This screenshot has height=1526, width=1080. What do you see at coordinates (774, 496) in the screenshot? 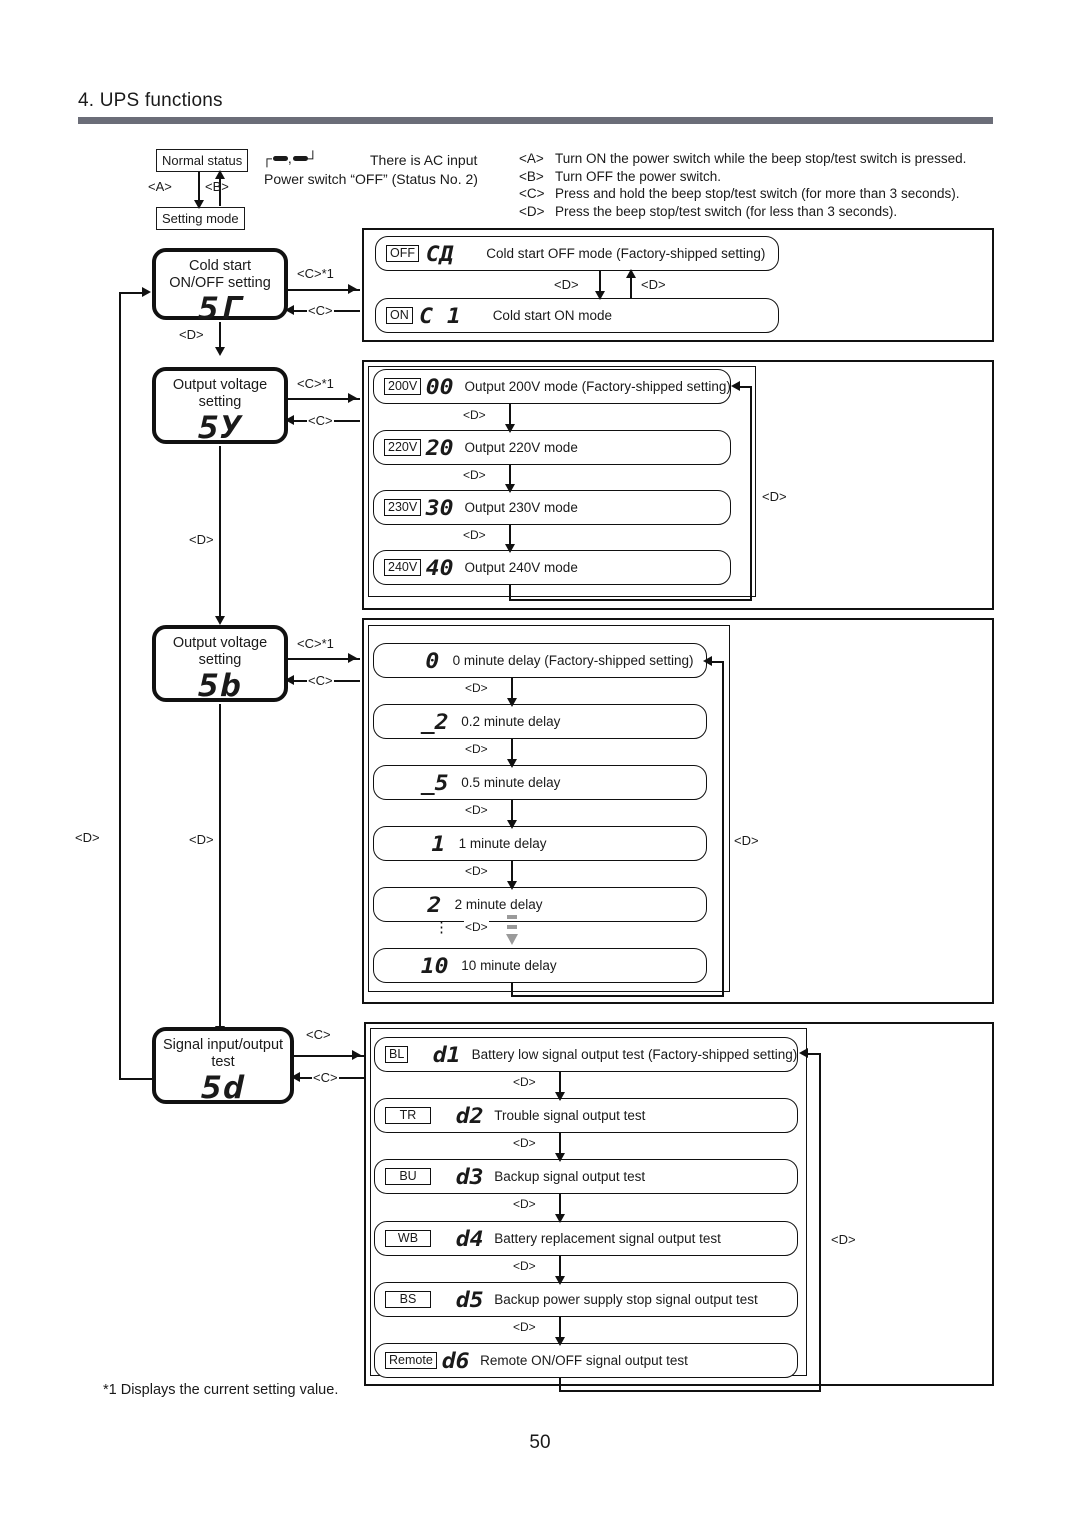
I see `voltage-loop-label: <D>` at bounding box center [774, 496].